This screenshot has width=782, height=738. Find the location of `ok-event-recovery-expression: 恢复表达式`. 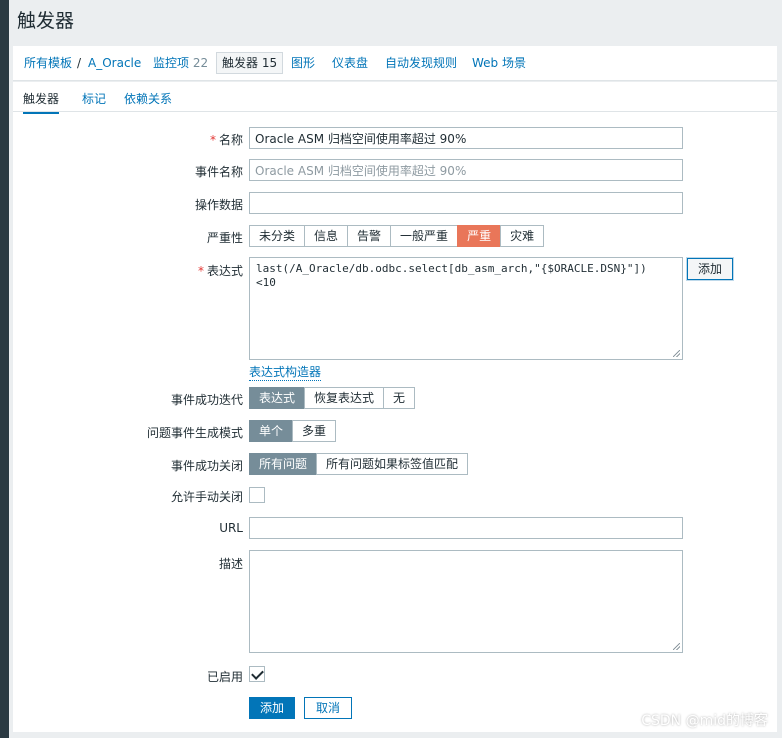

ok-event-recovery-expression: 恢复表达式 is located at coordinates (344, 398).